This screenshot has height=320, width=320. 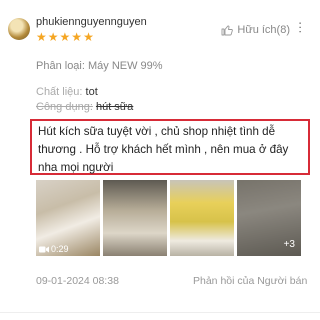 What do you see at coordinates (160, 312) in the screenshot?
I see `divider` at bounding box center [160, 312].